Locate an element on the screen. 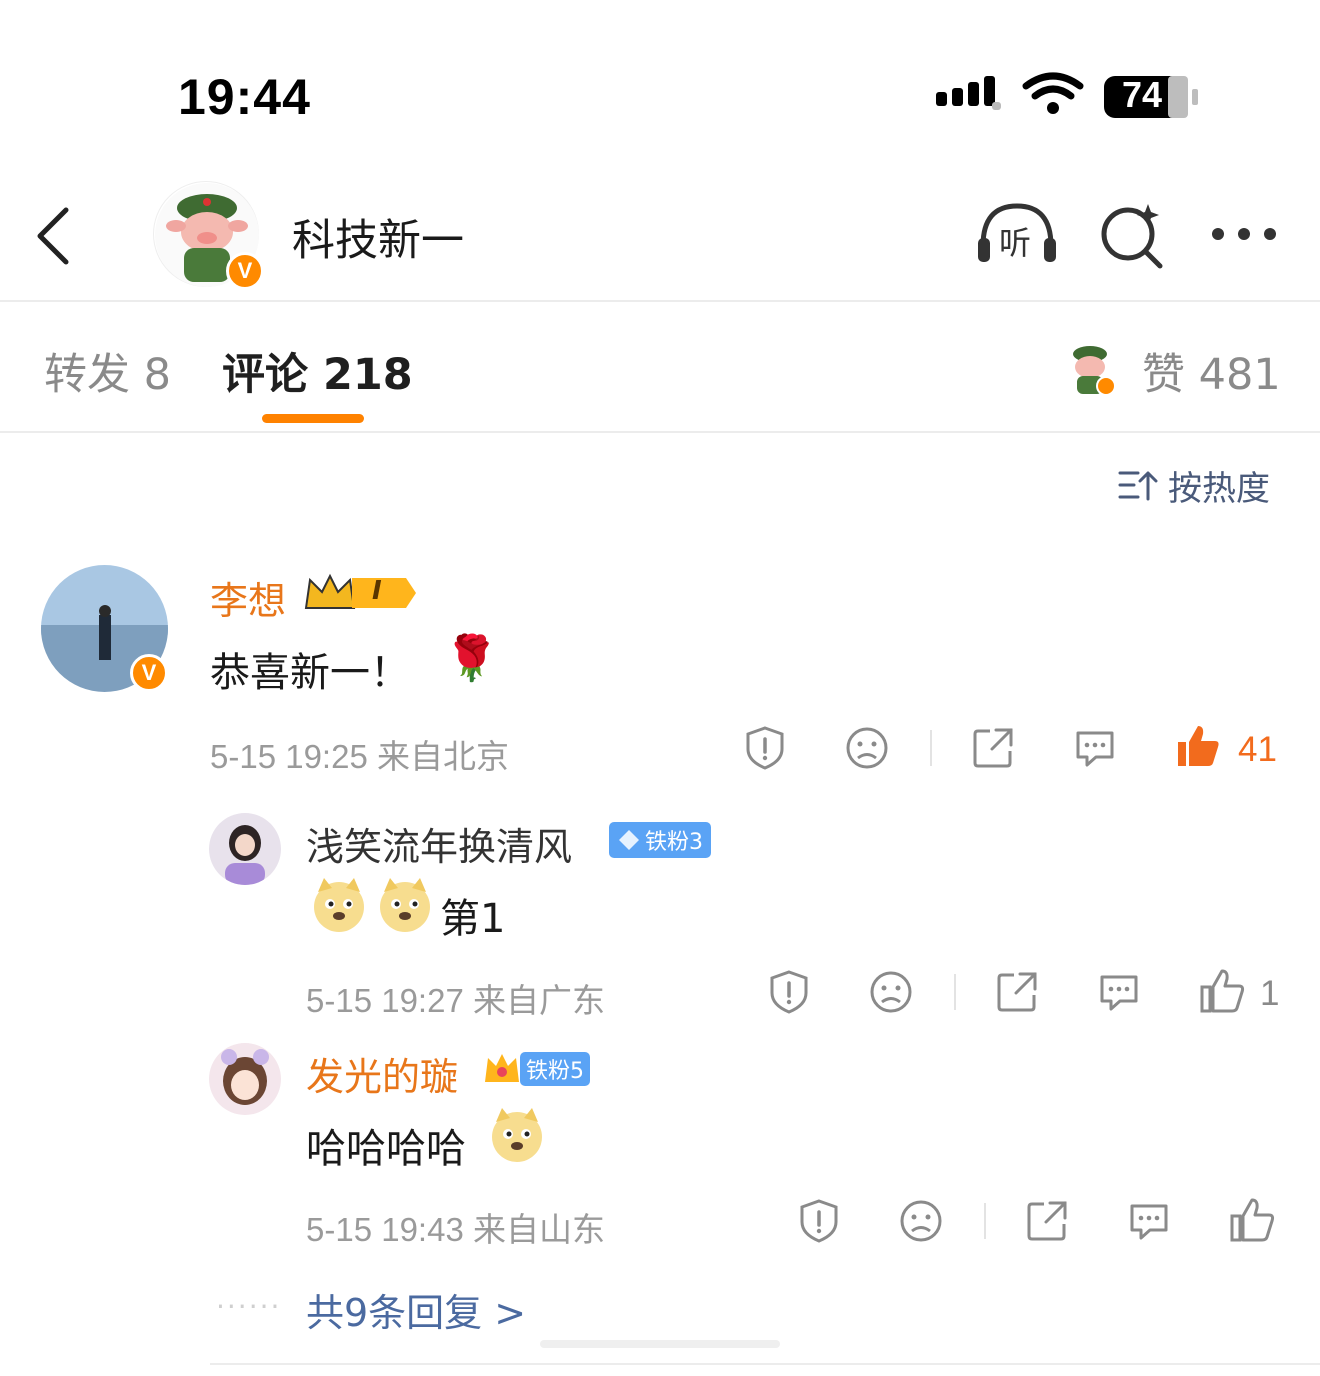 The width and height of the screenshot is (1320, 1376). like-count: 41 is located at coordinates (1257, 749).